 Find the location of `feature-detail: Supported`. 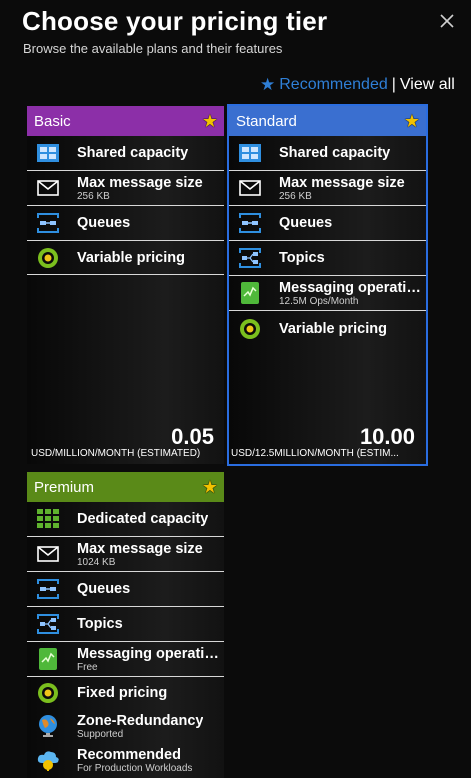

feature-detail: Supported is located at coordinates (100, 734).